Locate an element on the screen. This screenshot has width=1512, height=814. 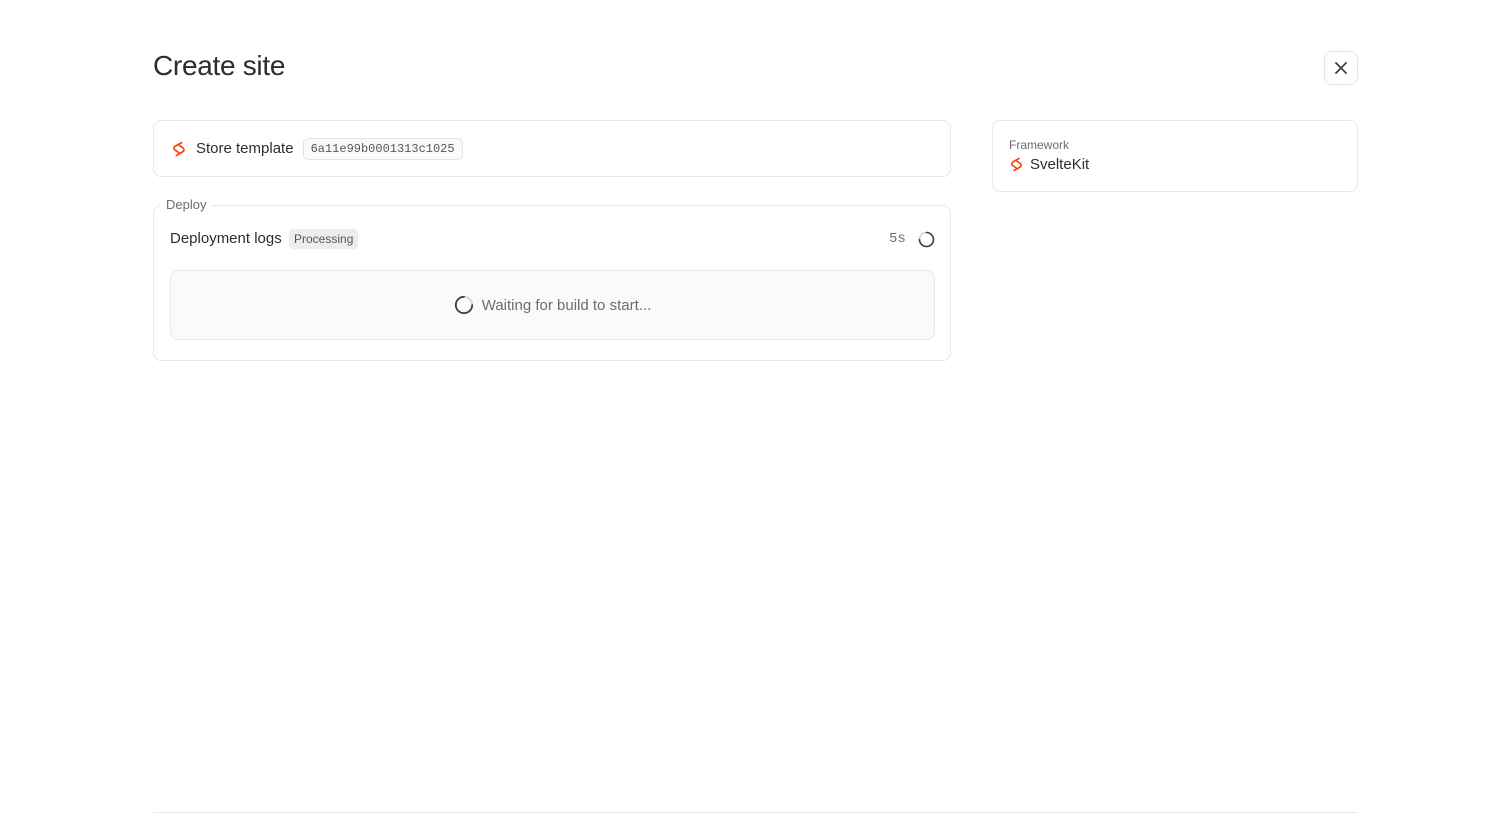
template-id-badge: 6a11e99b0001313c1025 is located at coordinates (382, 148).